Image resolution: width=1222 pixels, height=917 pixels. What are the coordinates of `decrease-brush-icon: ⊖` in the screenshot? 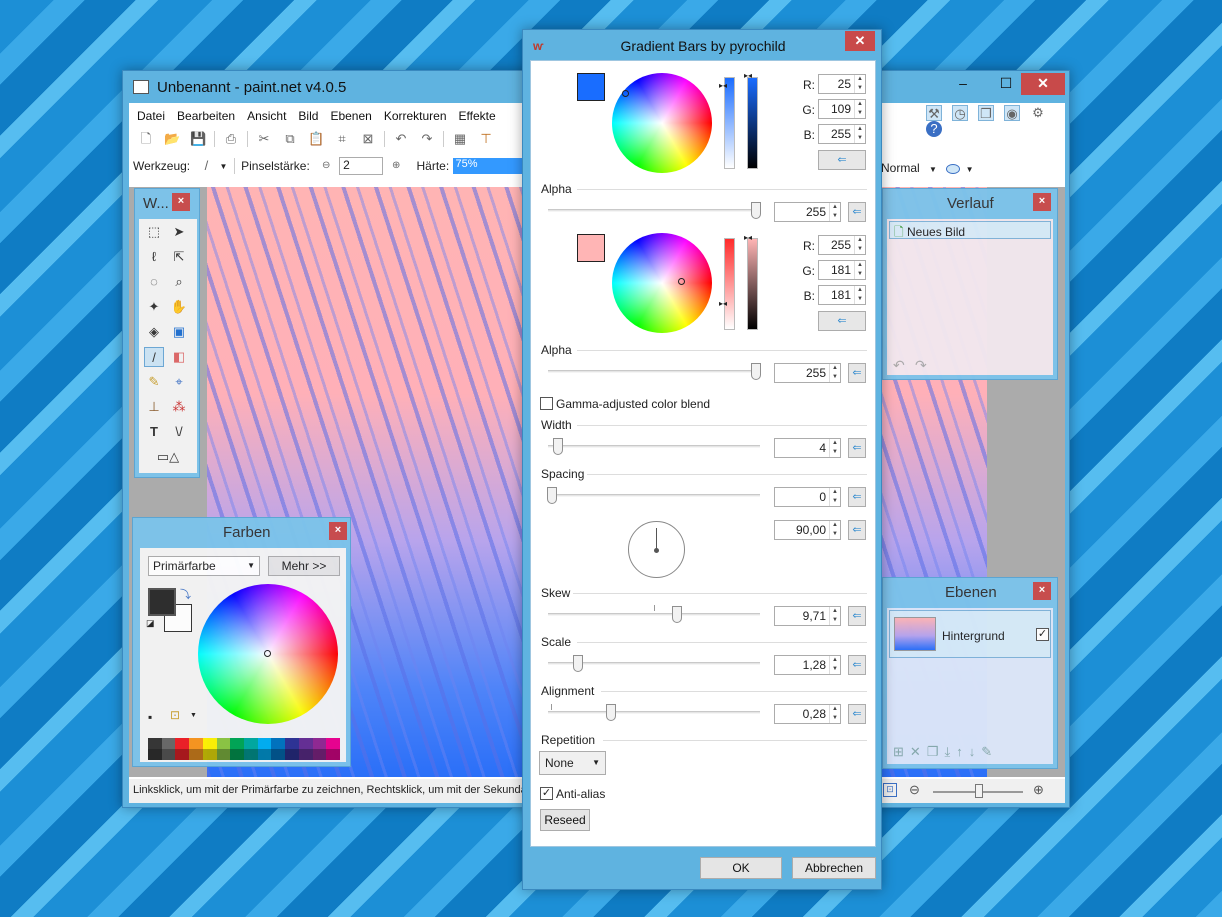 It's located at (326, 166).